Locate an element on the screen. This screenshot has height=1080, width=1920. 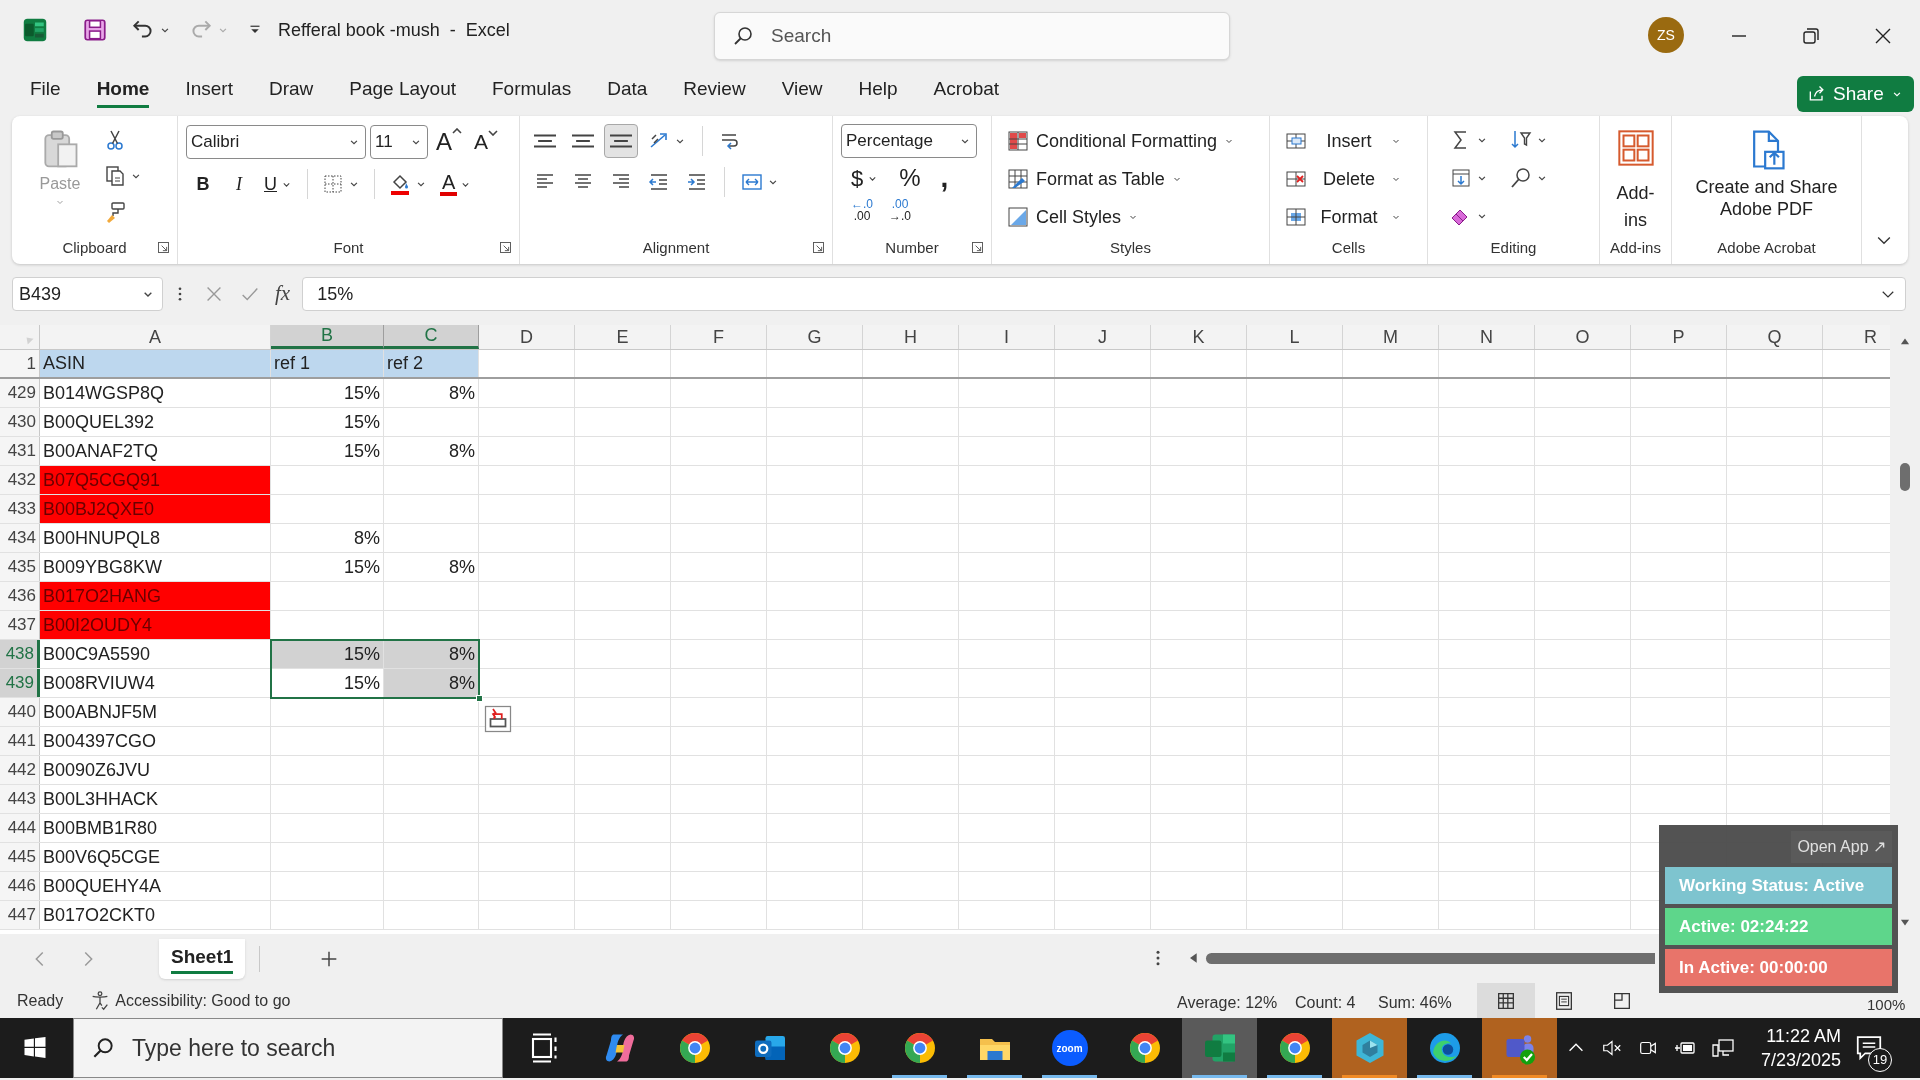
column-header: Q is located at coordinates (1775, 337).